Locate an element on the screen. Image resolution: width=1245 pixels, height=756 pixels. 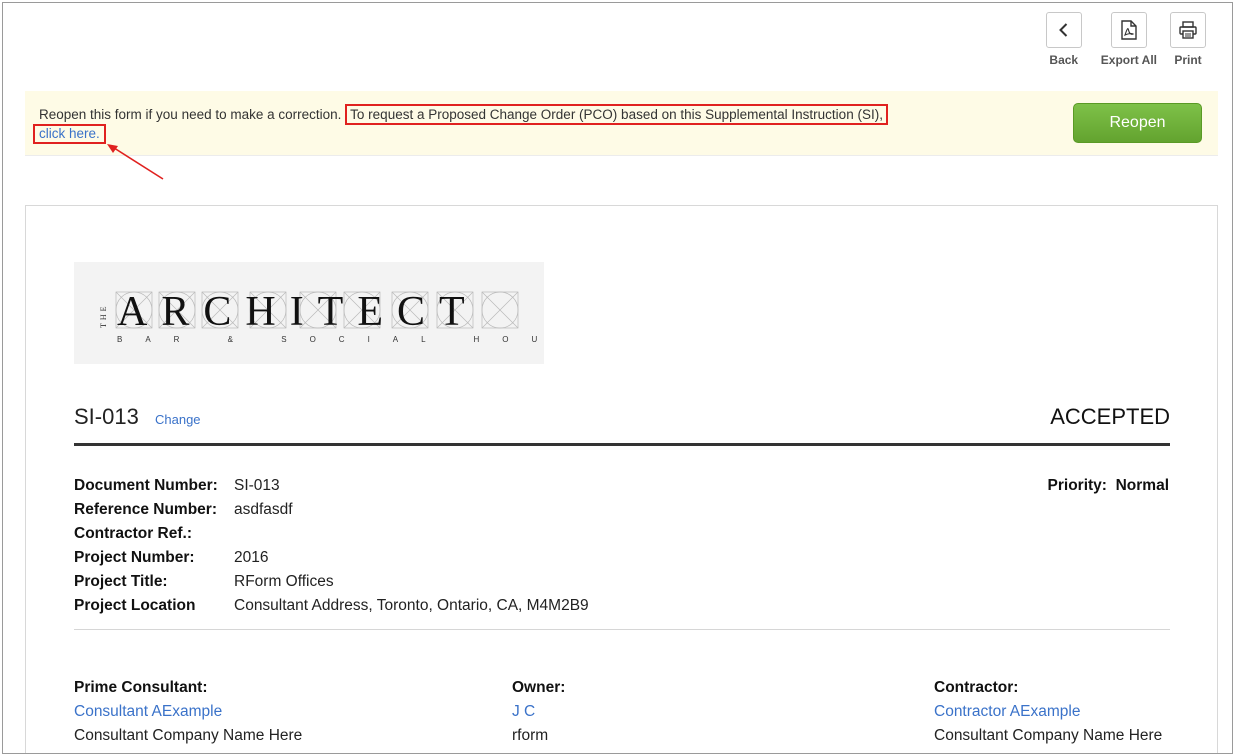
annotation-arrow-icon is located at coordinates (135, 162).